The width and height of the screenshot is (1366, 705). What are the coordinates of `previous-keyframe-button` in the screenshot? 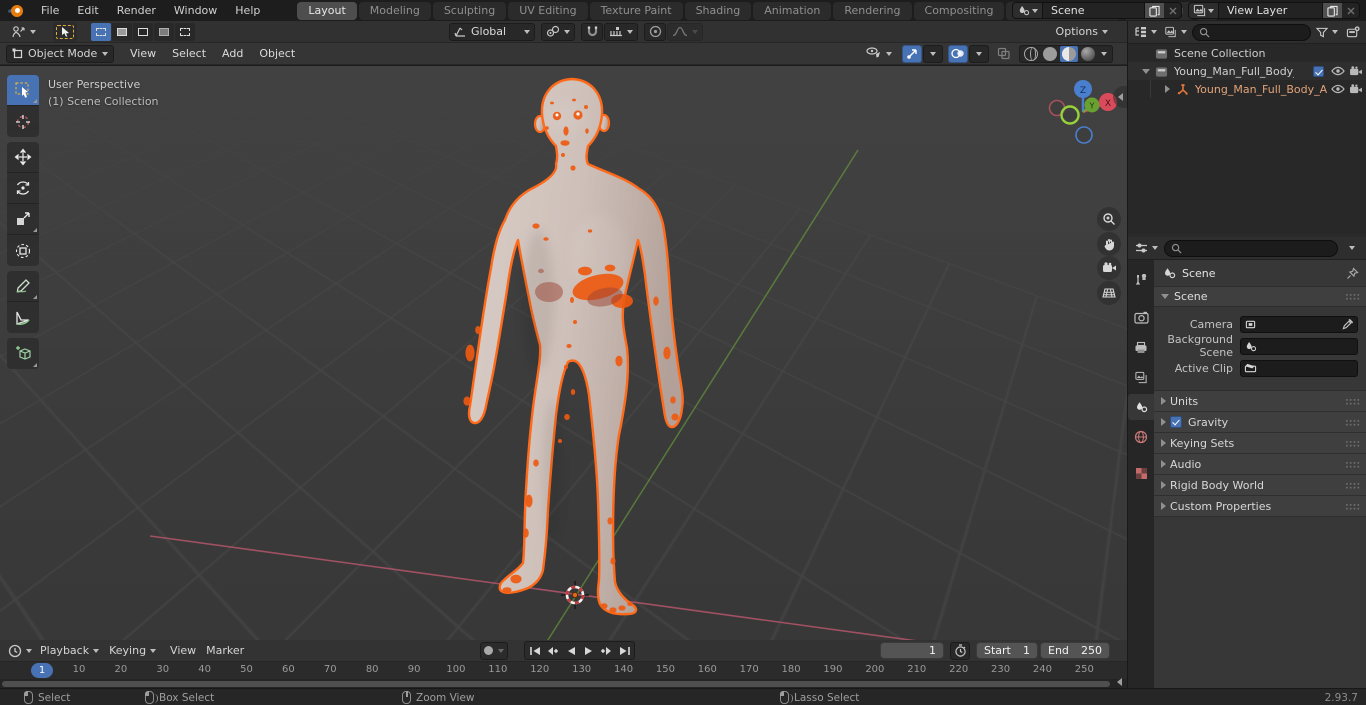 It's located at (552, 650).